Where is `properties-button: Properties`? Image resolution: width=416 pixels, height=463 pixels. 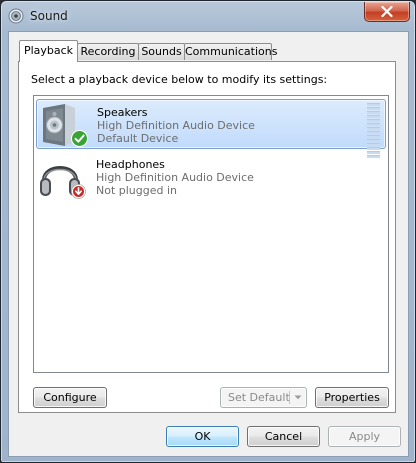 properties-button: Properties is located at coordinates (352, 397).